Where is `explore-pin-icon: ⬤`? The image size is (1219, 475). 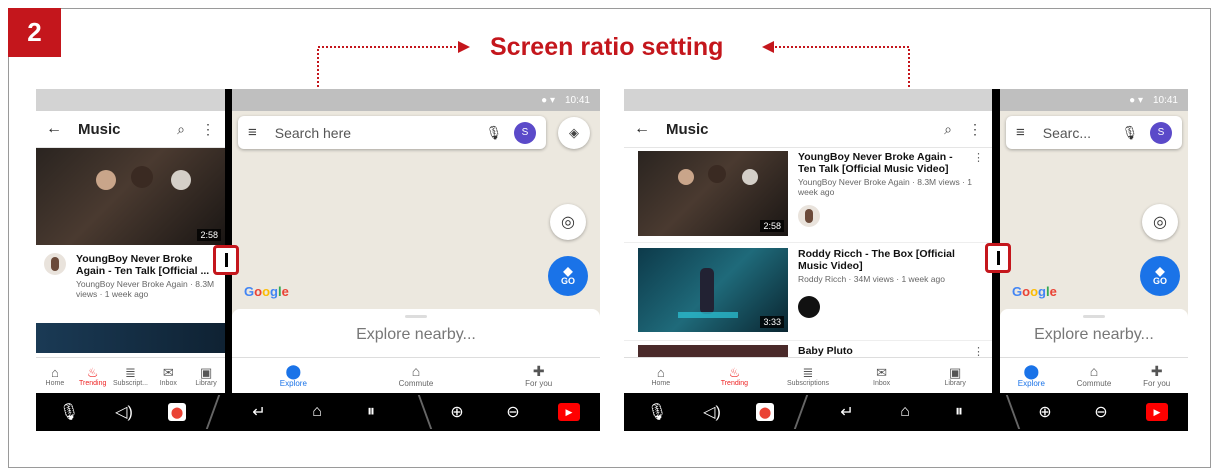
explore-pin-icon: ⬤ is located at coordinates (293, 371).